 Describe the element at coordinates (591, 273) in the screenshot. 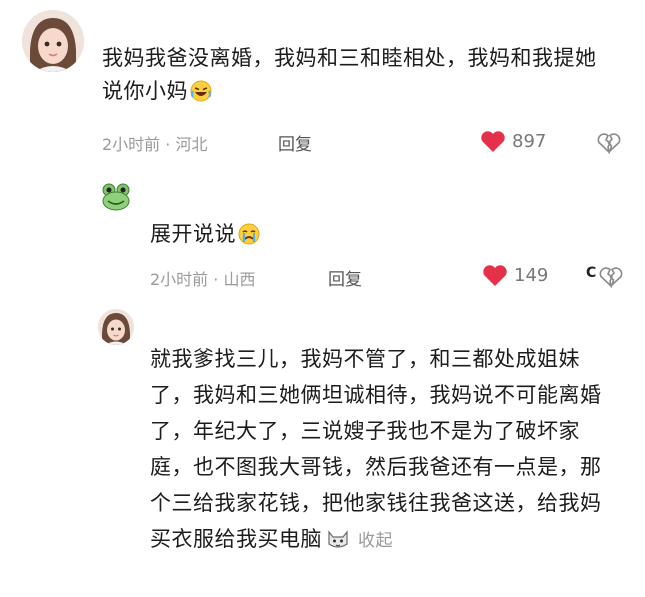

I see `c-mark-icon: C` at that location.